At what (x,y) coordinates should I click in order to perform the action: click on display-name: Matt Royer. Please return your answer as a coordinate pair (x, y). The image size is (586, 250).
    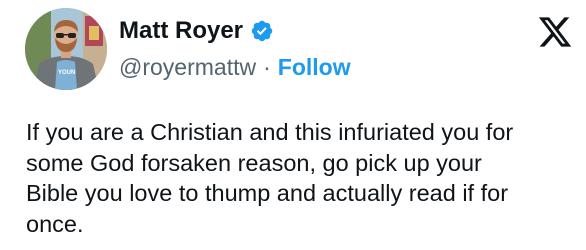
    Looking at the image, I should click on (181, 31).